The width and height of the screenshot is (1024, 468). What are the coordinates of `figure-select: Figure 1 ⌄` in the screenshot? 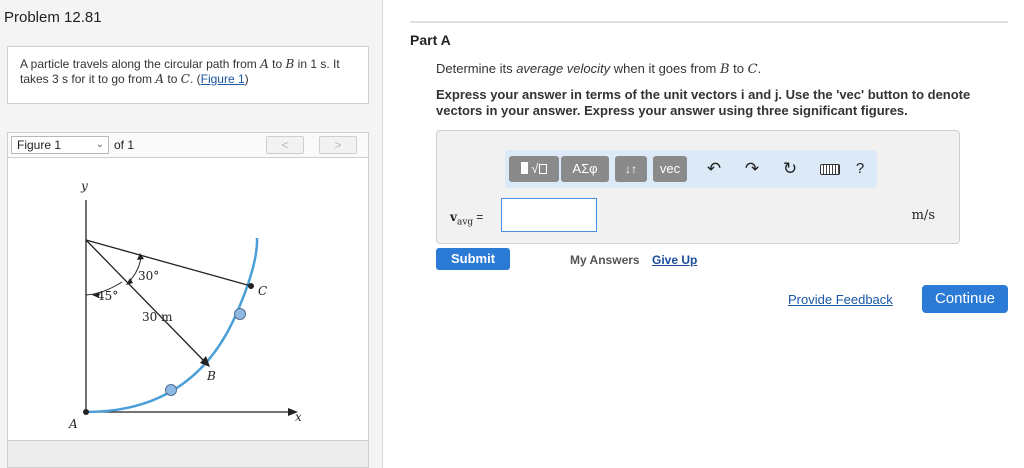 It's located at (60, 145).